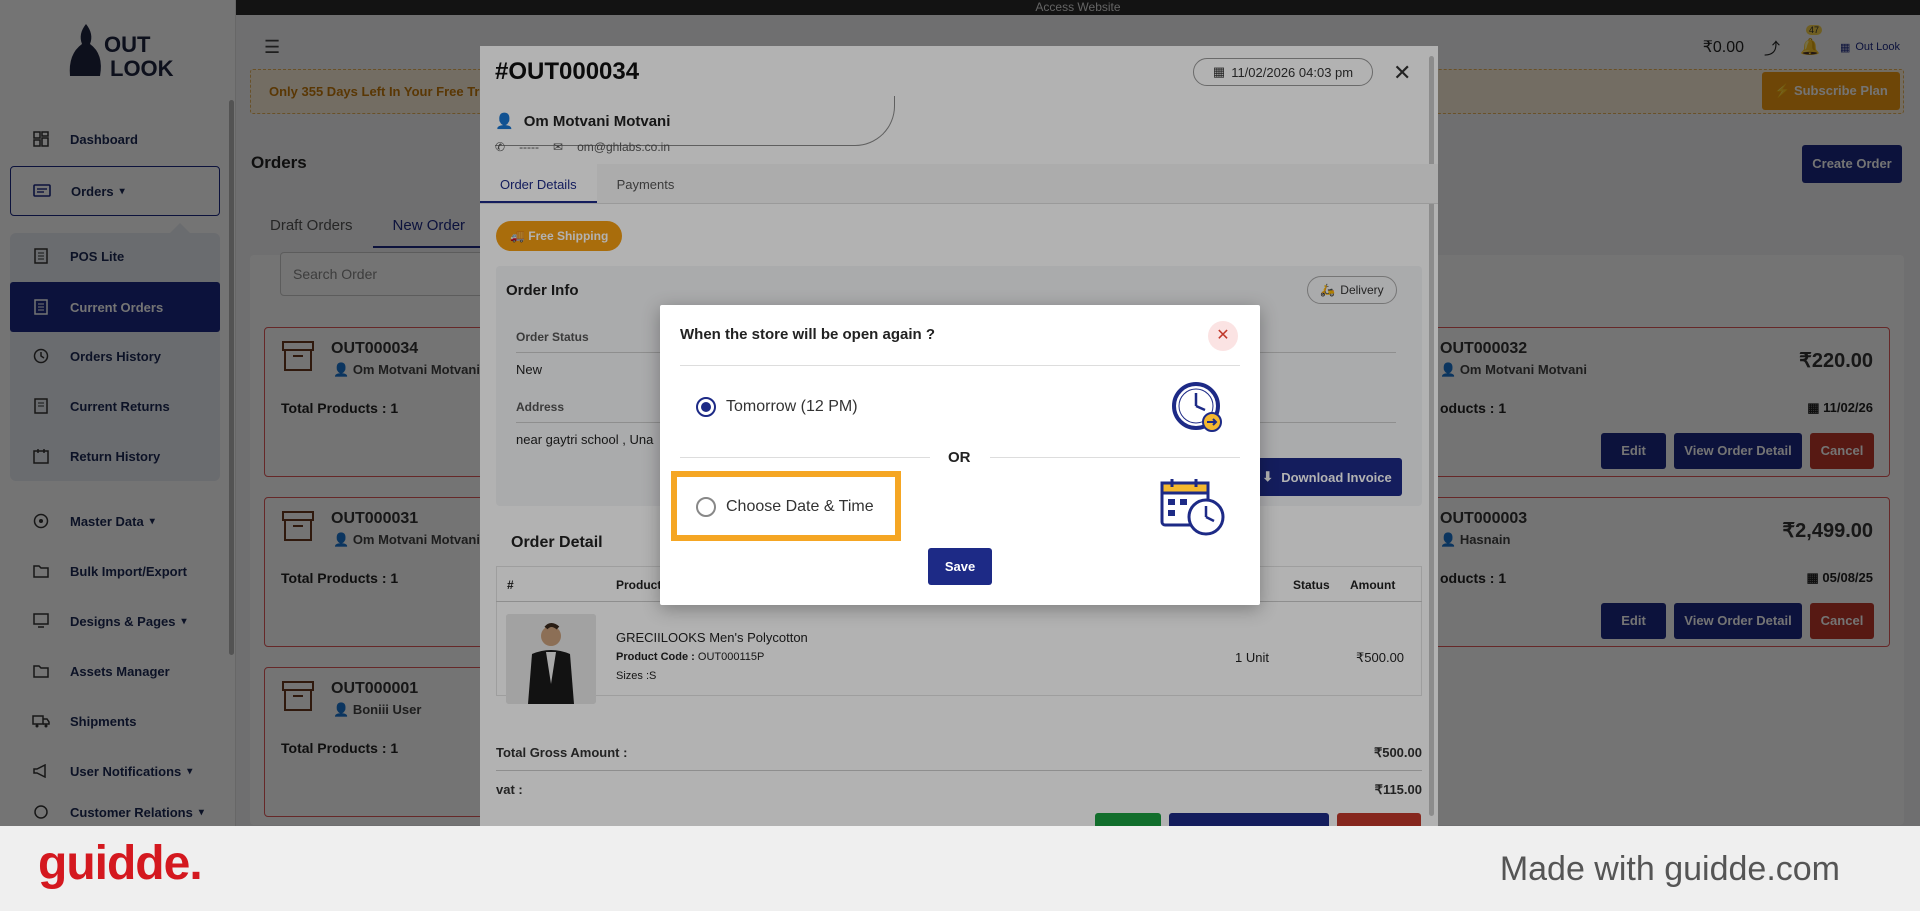 The height and width of the screenshot is (911, 1920). I want to click on dialog-title: When the store will be open again ?, so click(808, 334).